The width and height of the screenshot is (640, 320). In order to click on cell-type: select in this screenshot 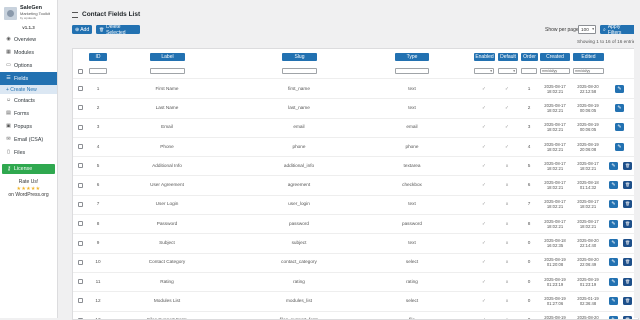, I will do `click(412, 300)`.